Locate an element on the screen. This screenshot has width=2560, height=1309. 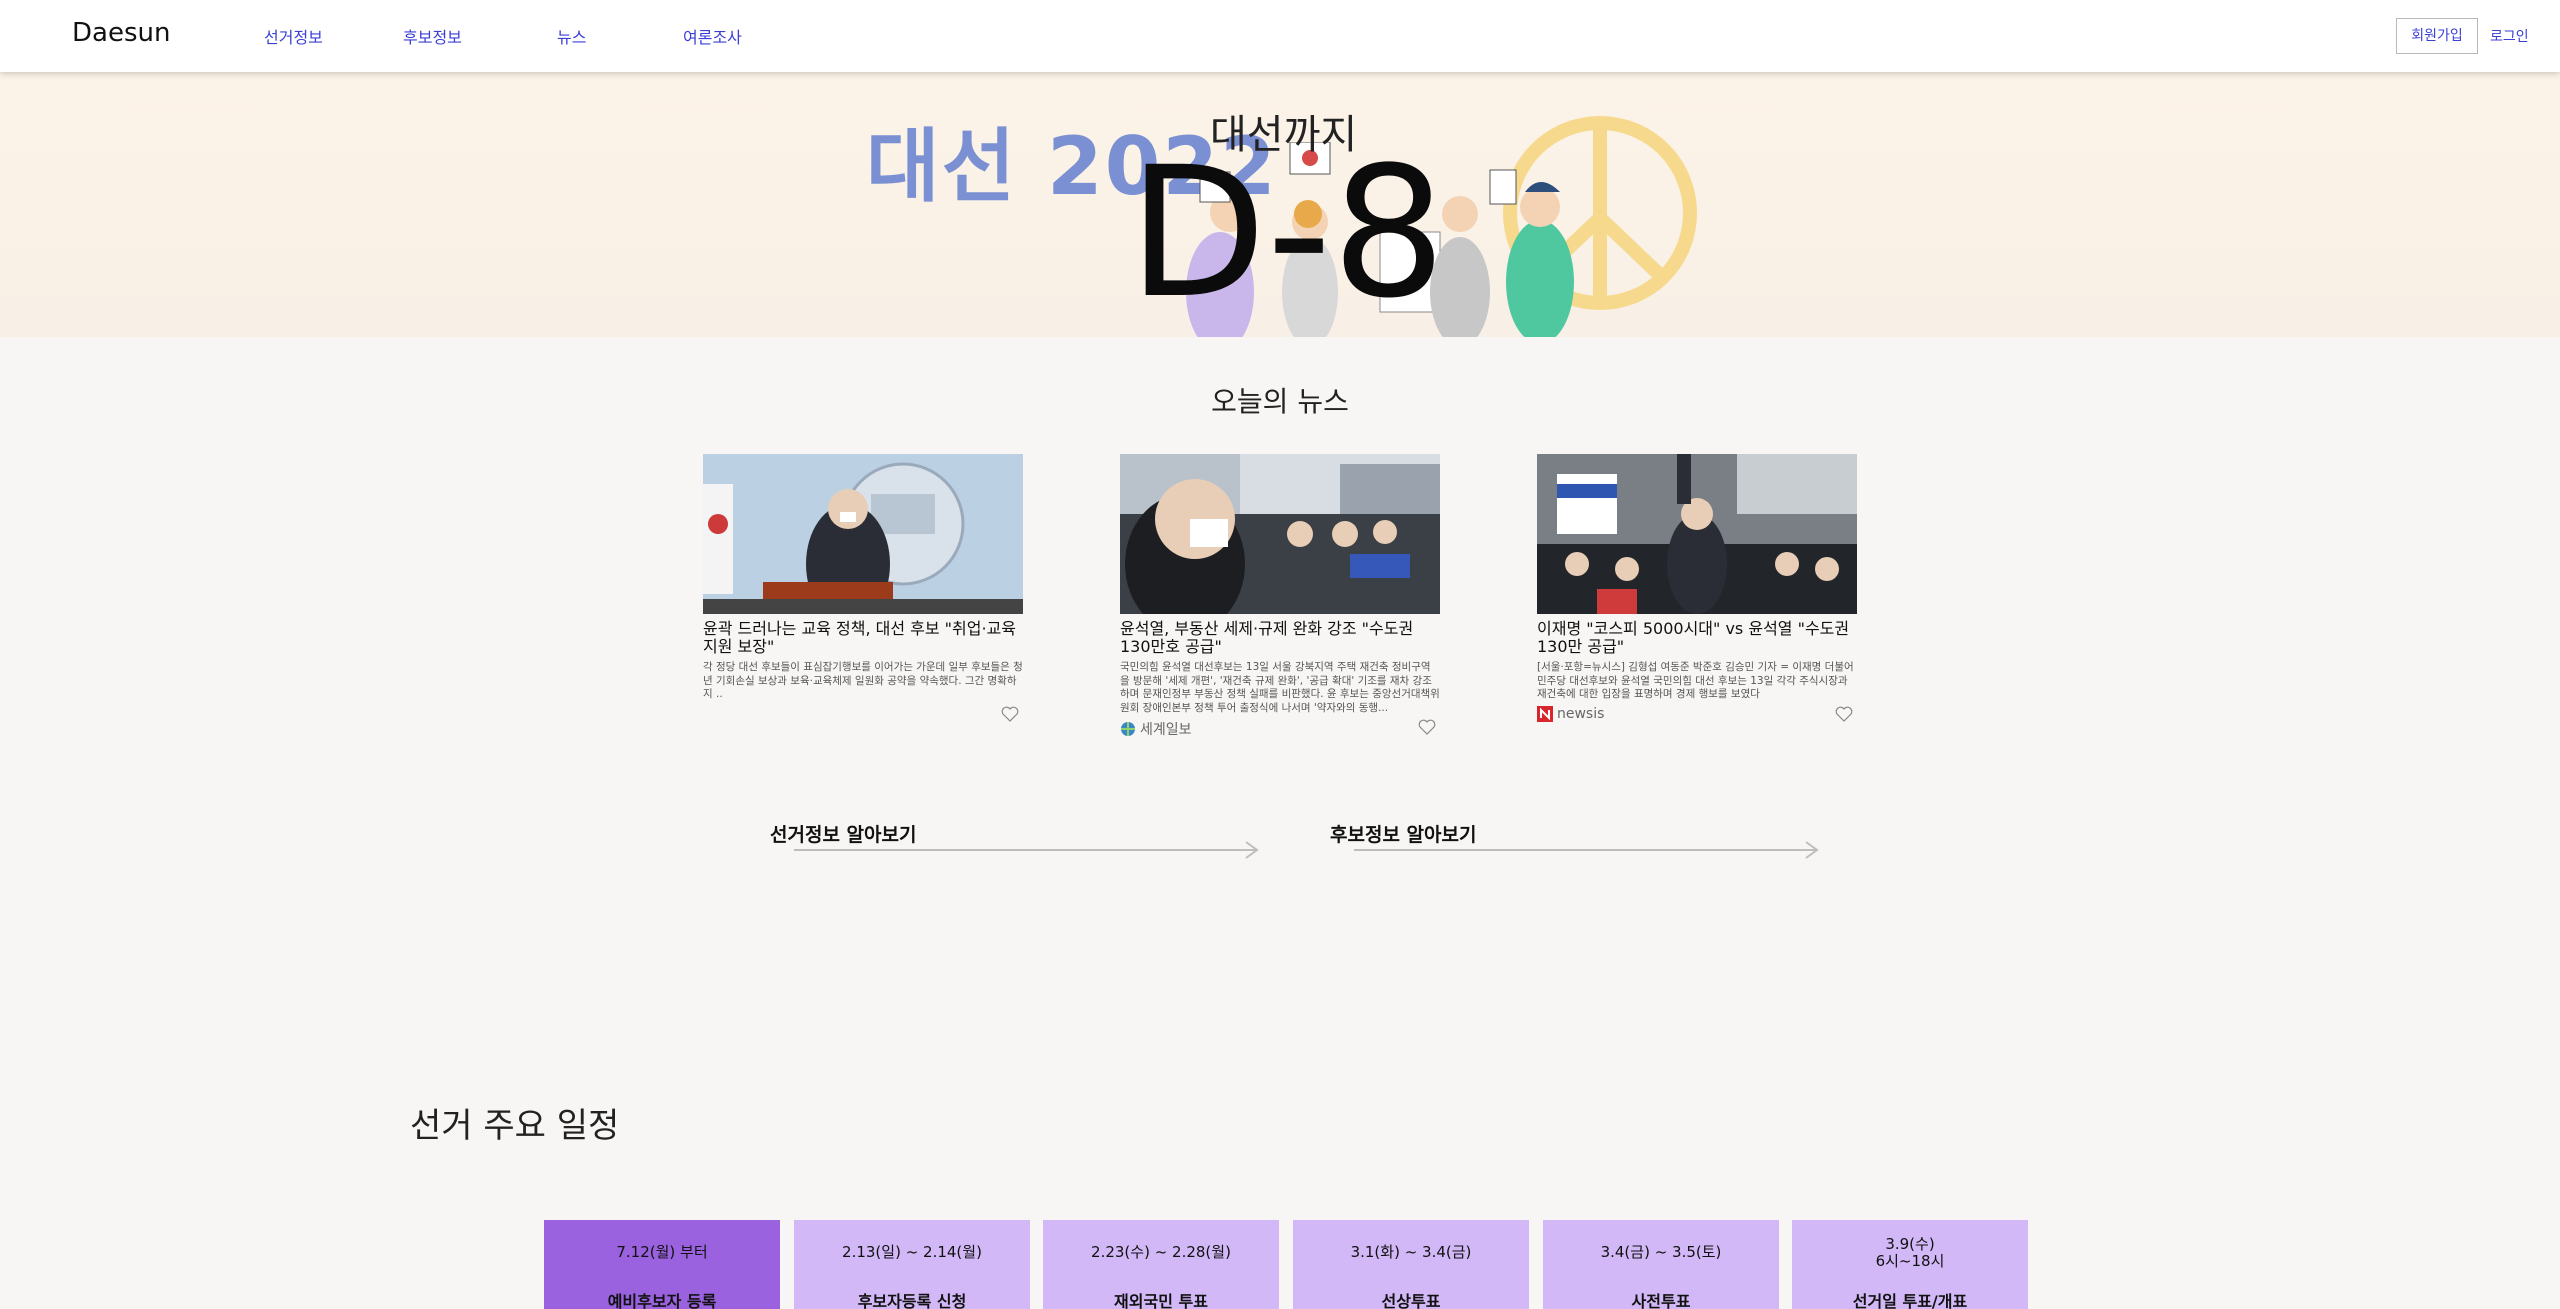
schedule-event: 선상투표 is located at coordinates (1411, 1300).